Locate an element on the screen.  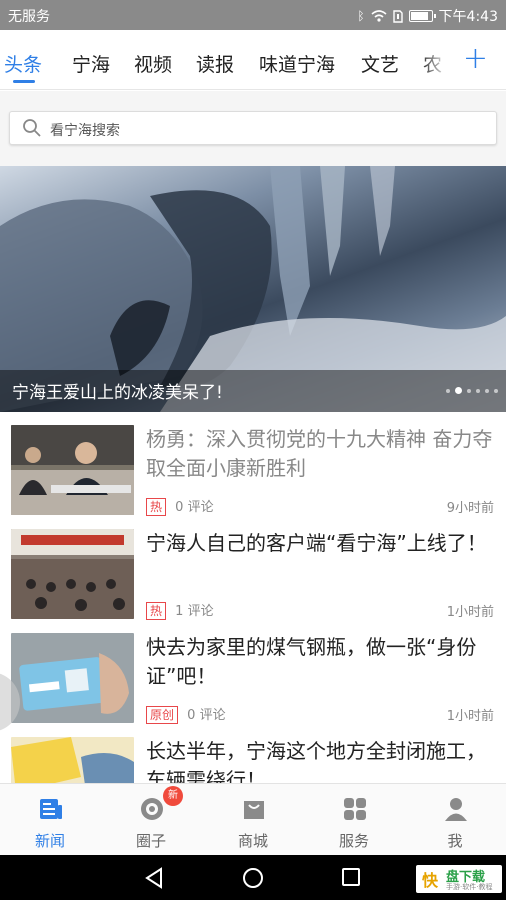
news-meta-3: 原创 0 评论 1小时前 is located at coordinates (320, 714).